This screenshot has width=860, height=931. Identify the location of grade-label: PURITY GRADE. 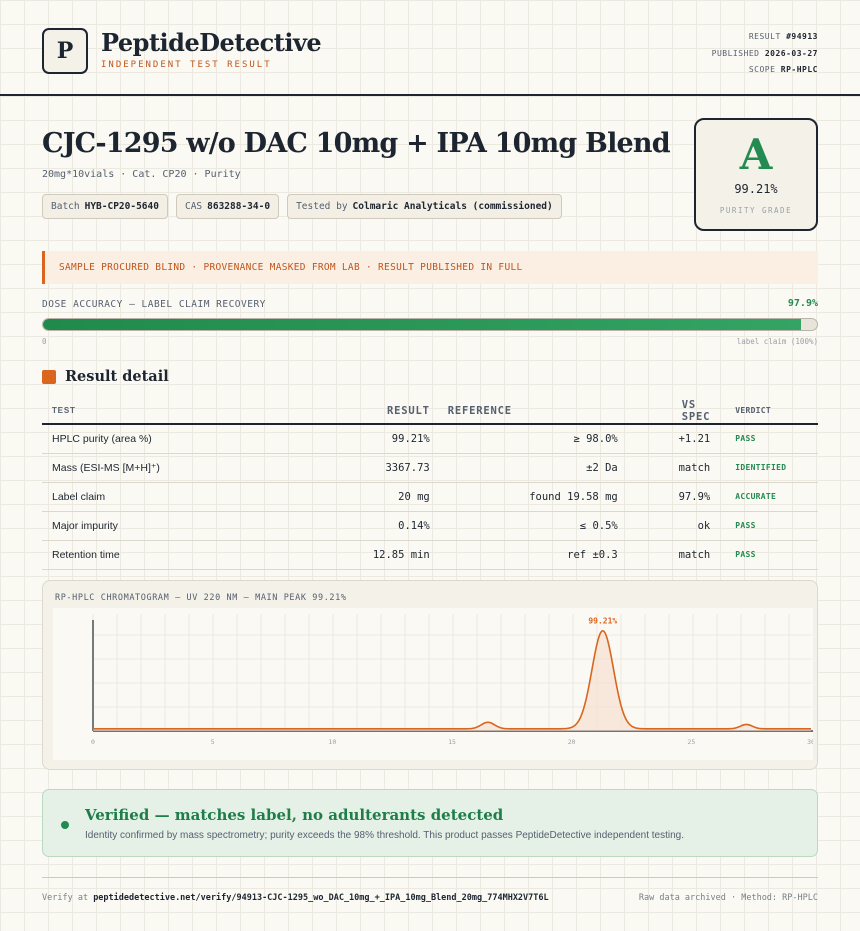
(756, 210).